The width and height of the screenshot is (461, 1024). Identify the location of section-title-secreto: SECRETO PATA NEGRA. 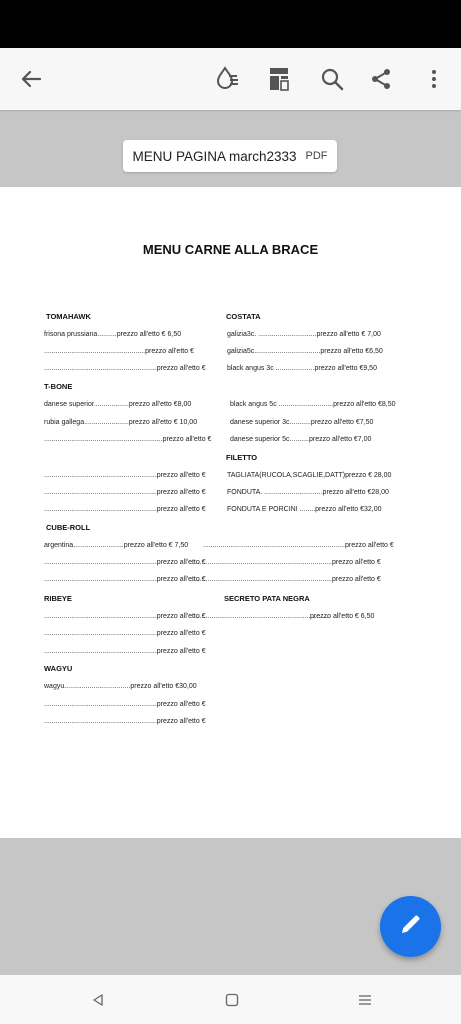
(267, 598).